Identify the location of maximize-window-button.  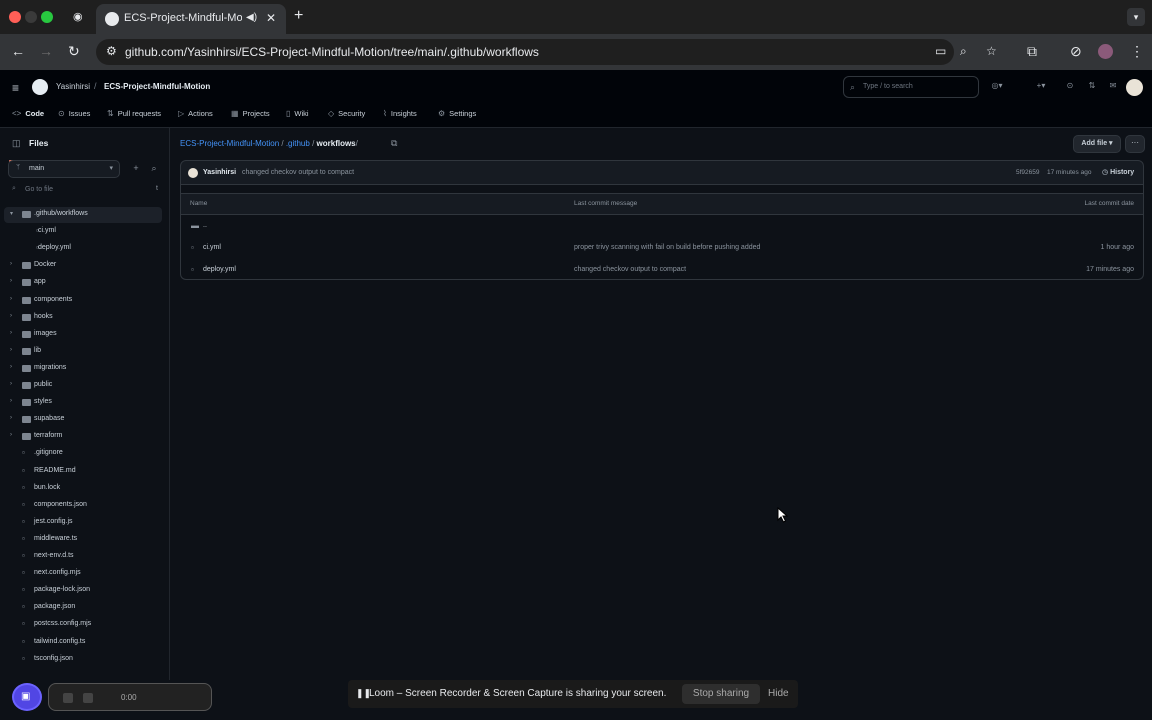
(47, 17).